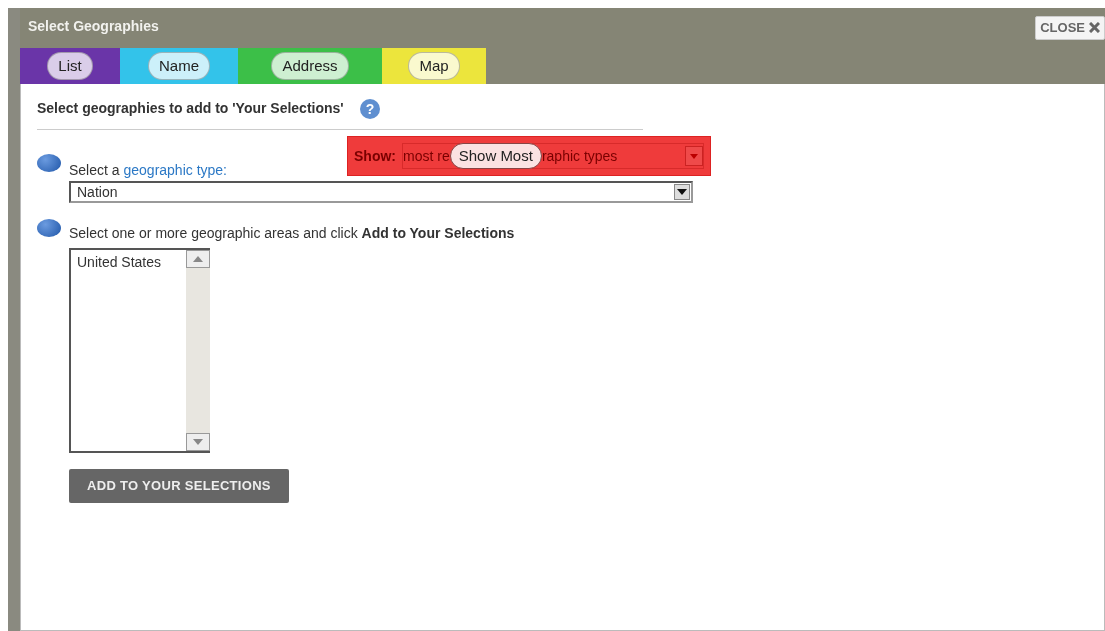 The image size is (1105, 631). What do you see at coordinates (179, 486) in the screenshot?
I see `add-selections-button: ADD TO YOUR SELECTIONS` at bounding box center [179, 486].